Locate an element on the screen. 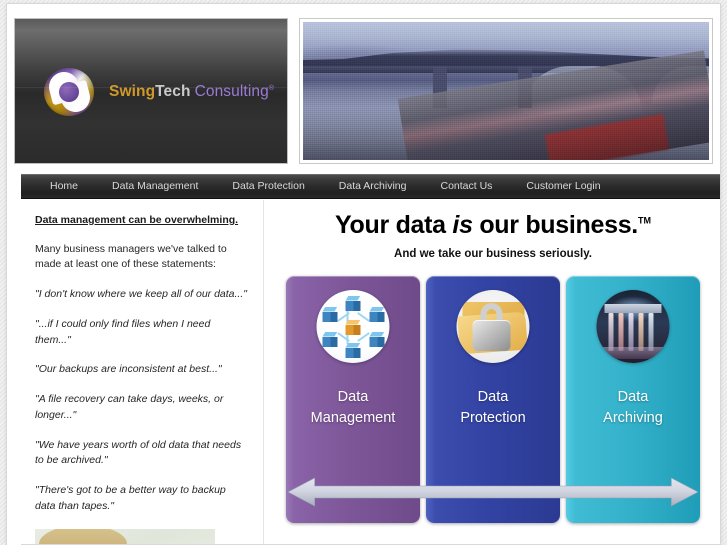 This screenshot has width=727, height=545. archive-columns-icon is located at coordinates (633, 326).